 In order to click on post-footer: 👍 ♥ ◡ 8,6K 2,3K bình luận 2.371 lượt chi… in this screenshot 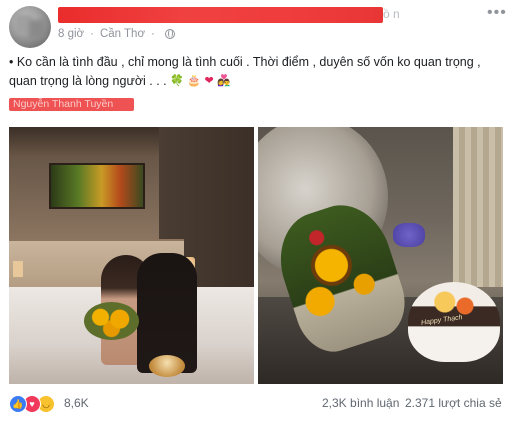, I will do `click(256, 404)`.